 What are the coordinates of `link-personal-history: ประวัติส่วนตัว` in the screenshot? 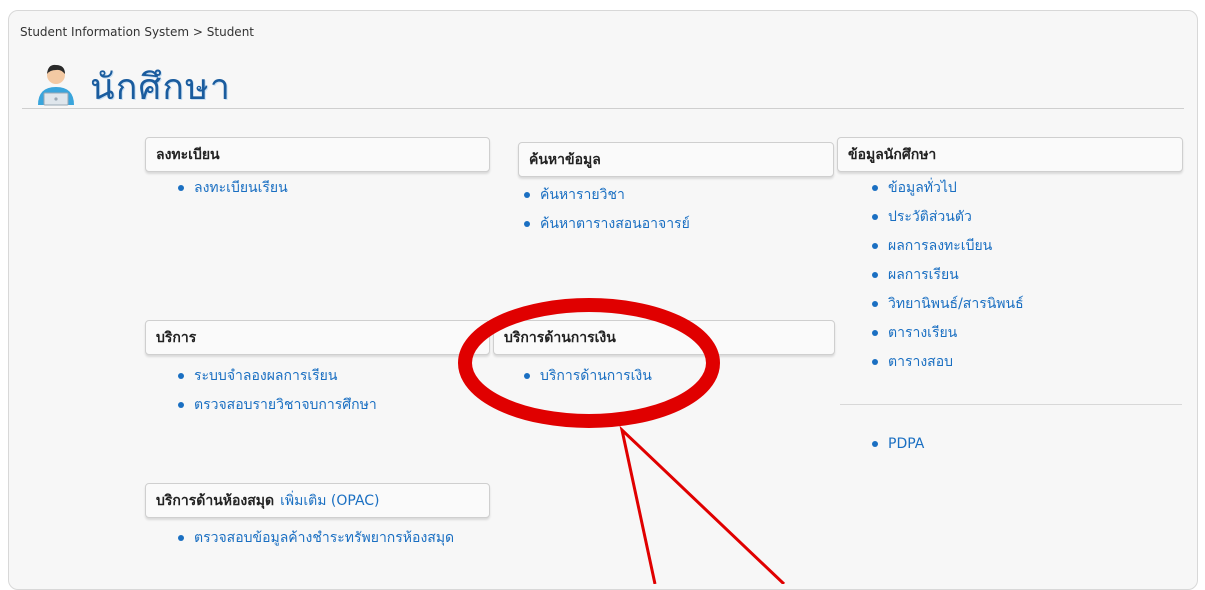 It's located at (948, 216).